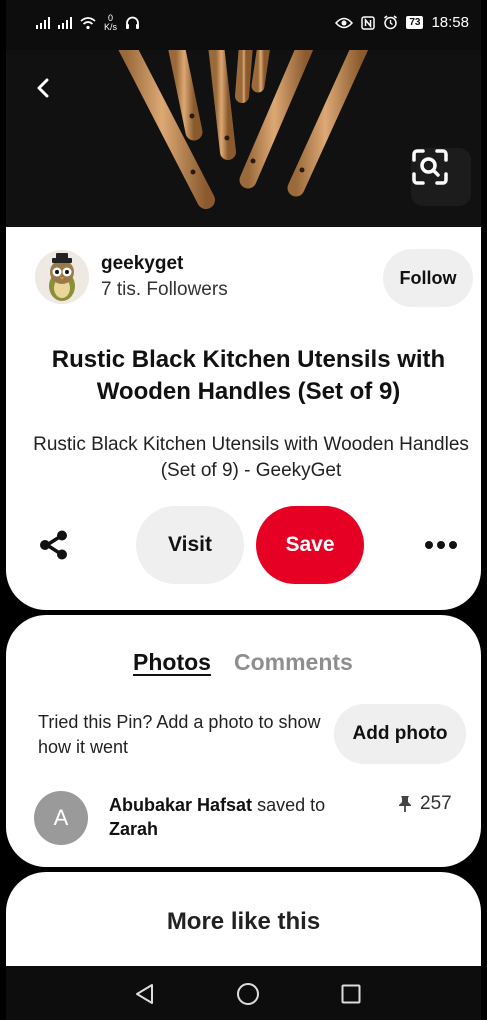 This screenshot has height=1020, width=487. What do you see at coordinates (428, 278) in the screenshot?
I see `follow-button: Follow` at bounding box center [428, 278].